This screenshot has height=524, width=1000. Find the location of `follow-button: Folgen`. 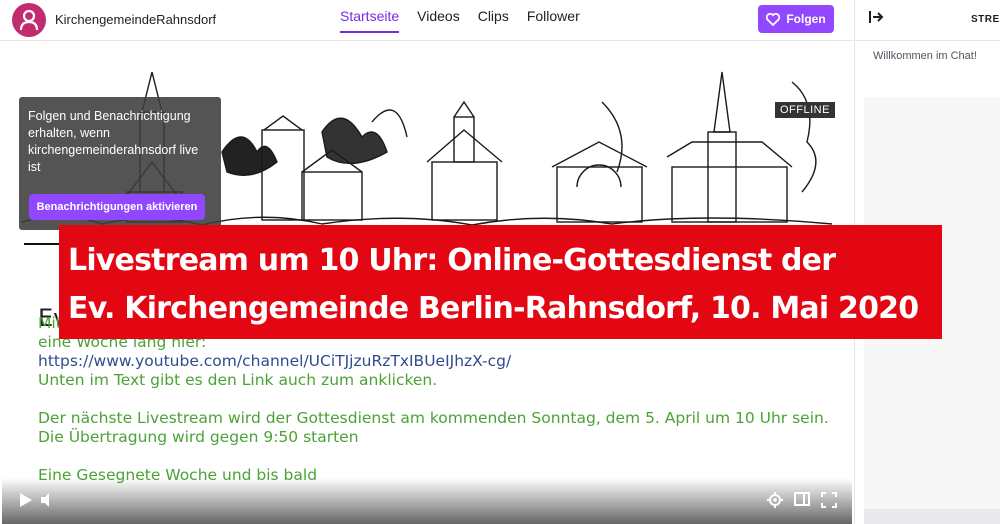

follow-button: Folgen is located at coordinates (796, 19).